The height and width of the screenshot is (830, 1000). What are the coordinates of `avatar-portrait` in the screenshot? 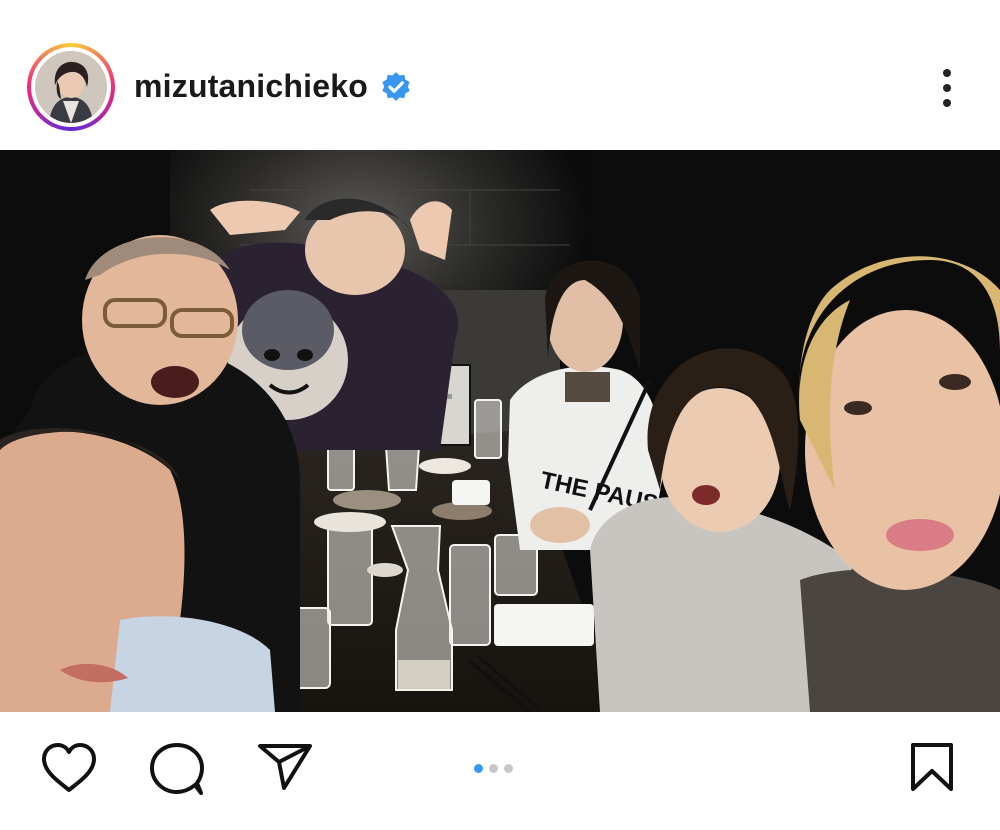 It's located at (71, 87).